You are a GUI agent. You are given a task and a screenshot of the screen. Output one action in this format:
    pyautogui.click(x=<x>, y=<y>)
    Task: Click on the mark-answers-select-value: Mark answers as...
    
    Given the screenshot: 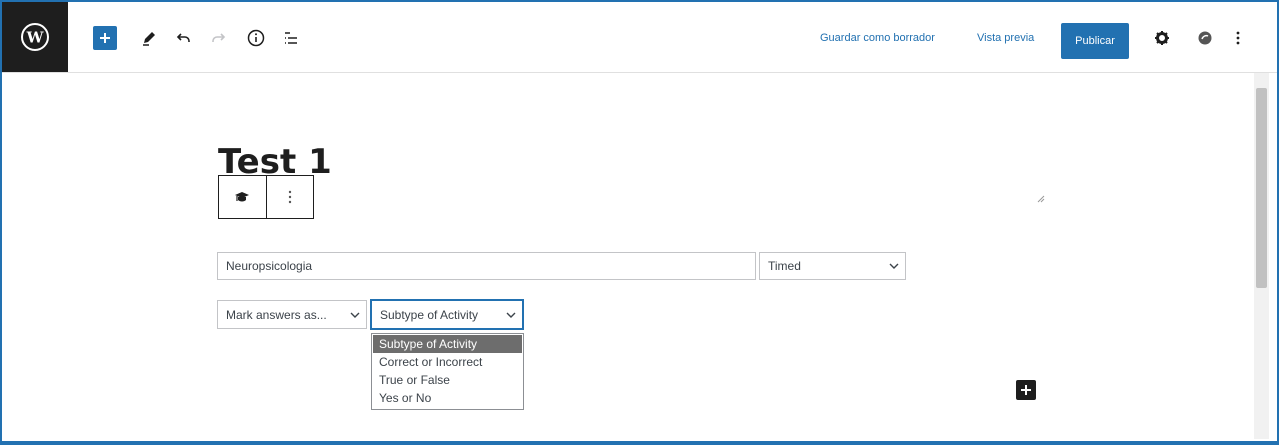 What is the action you would take?
    pyautogui.click(x=276, y=314)
    